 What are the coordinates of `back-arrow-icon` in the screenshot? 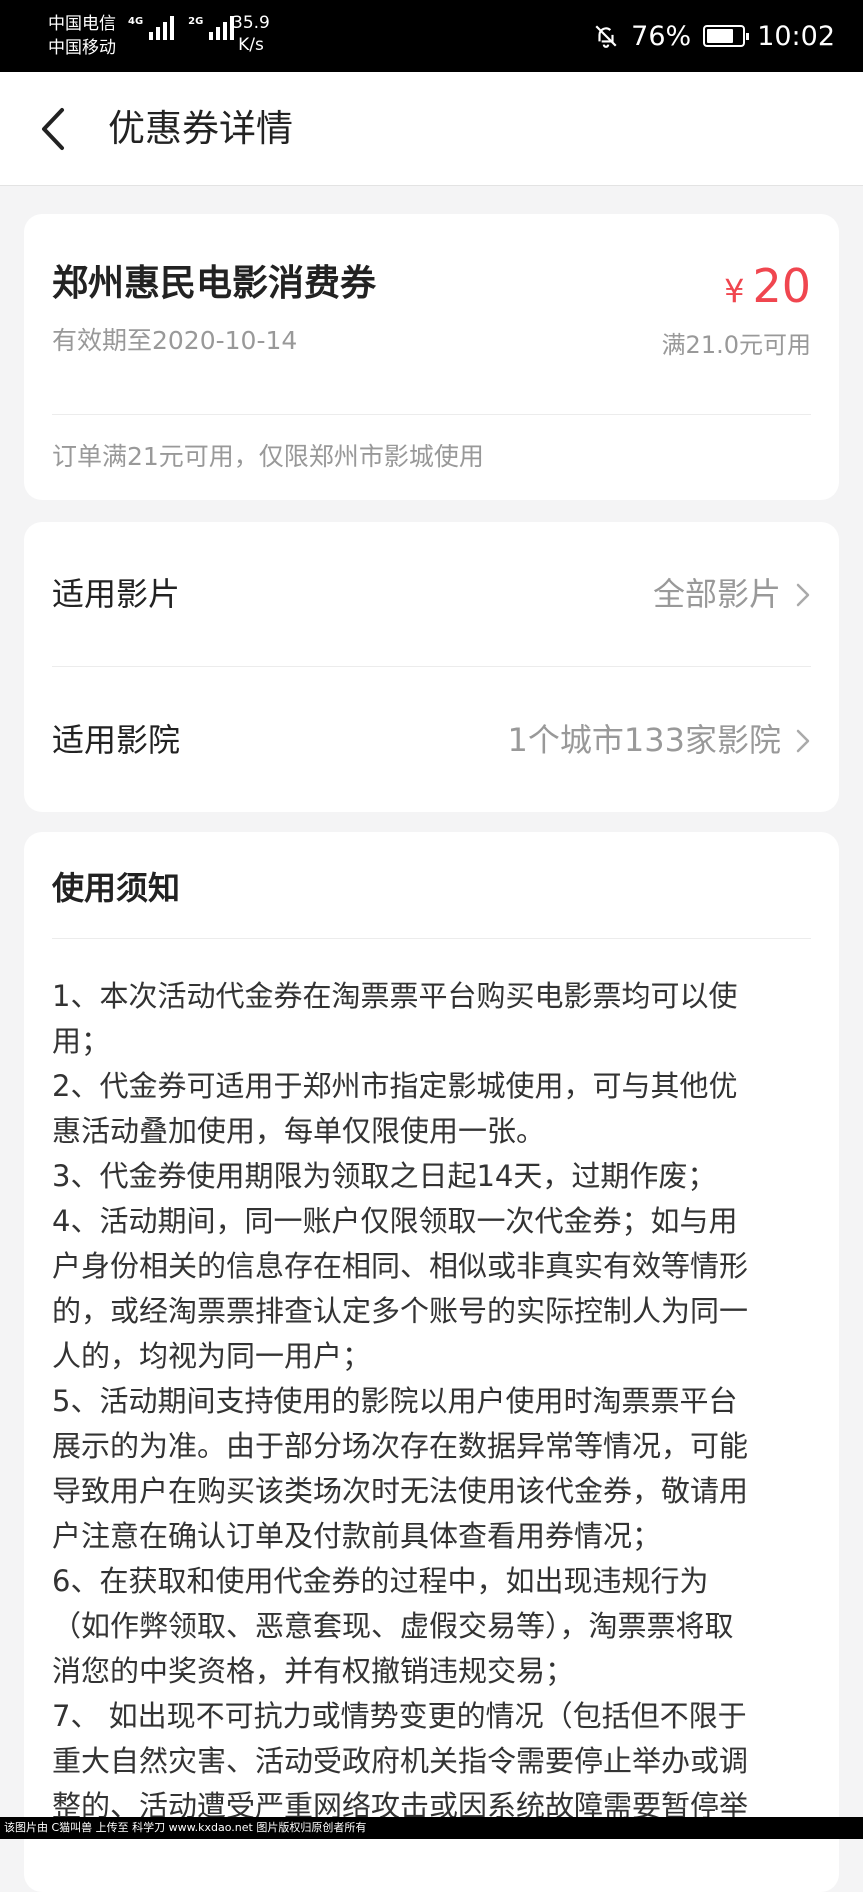 It's located at (54, 129).